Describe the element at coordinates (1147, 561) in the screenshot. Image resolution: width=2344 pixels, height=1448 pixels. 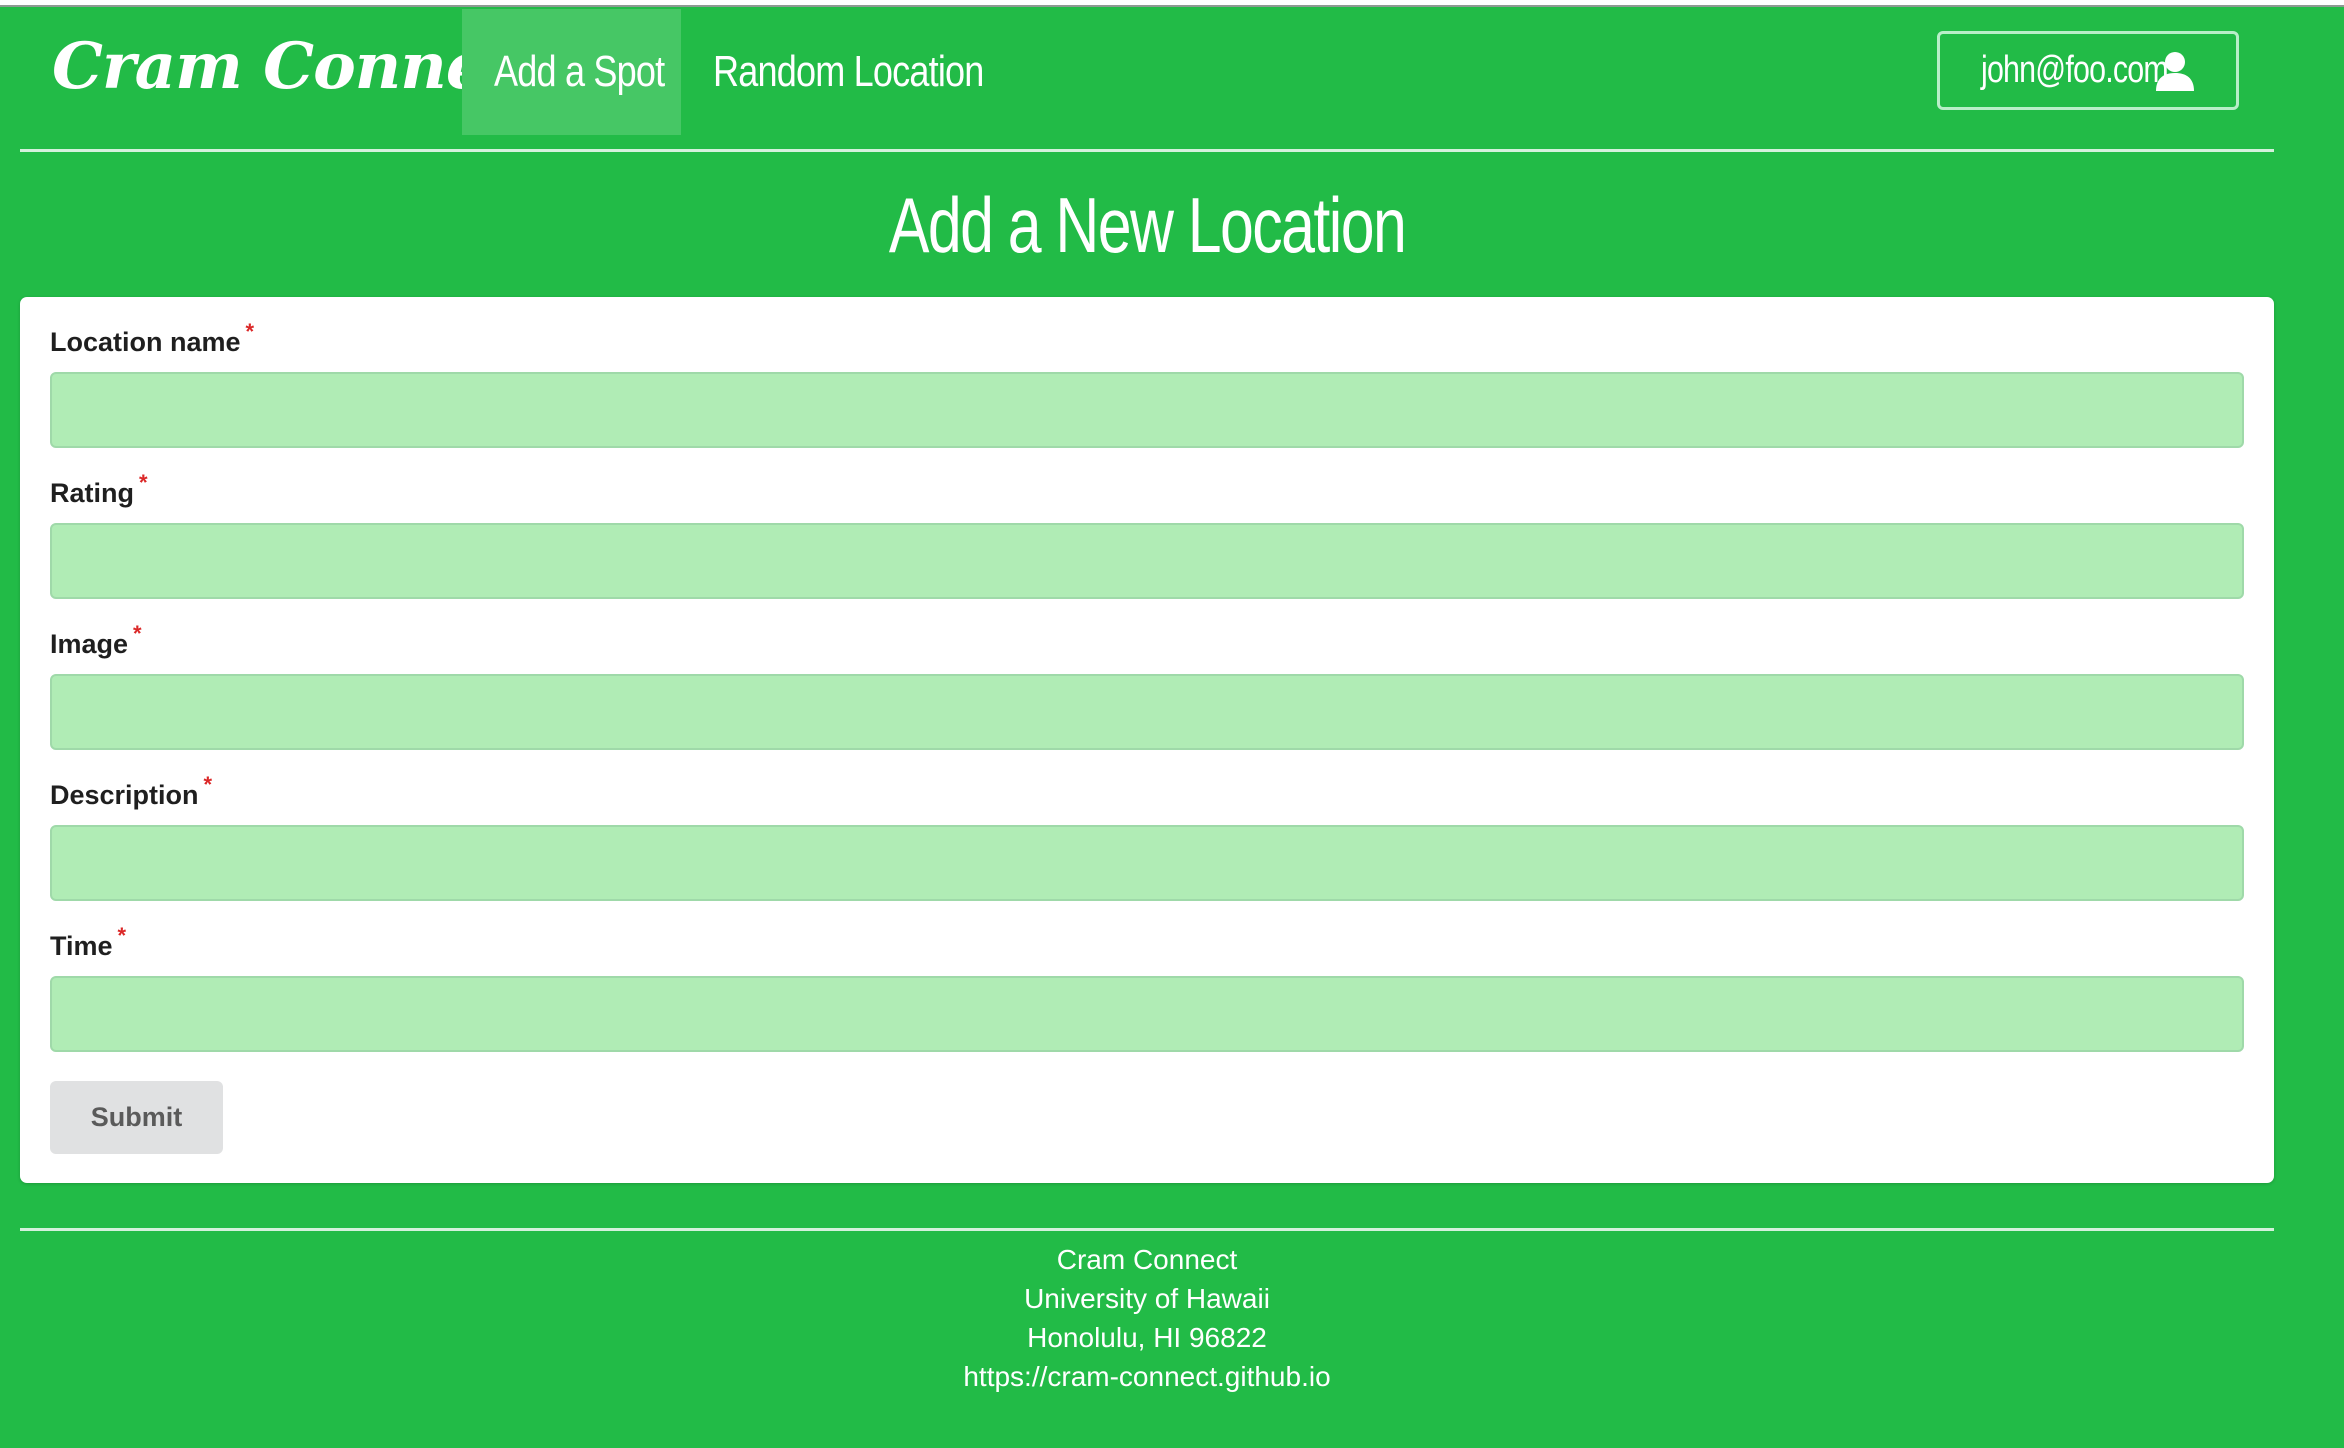
I see `rating-input` at that location.